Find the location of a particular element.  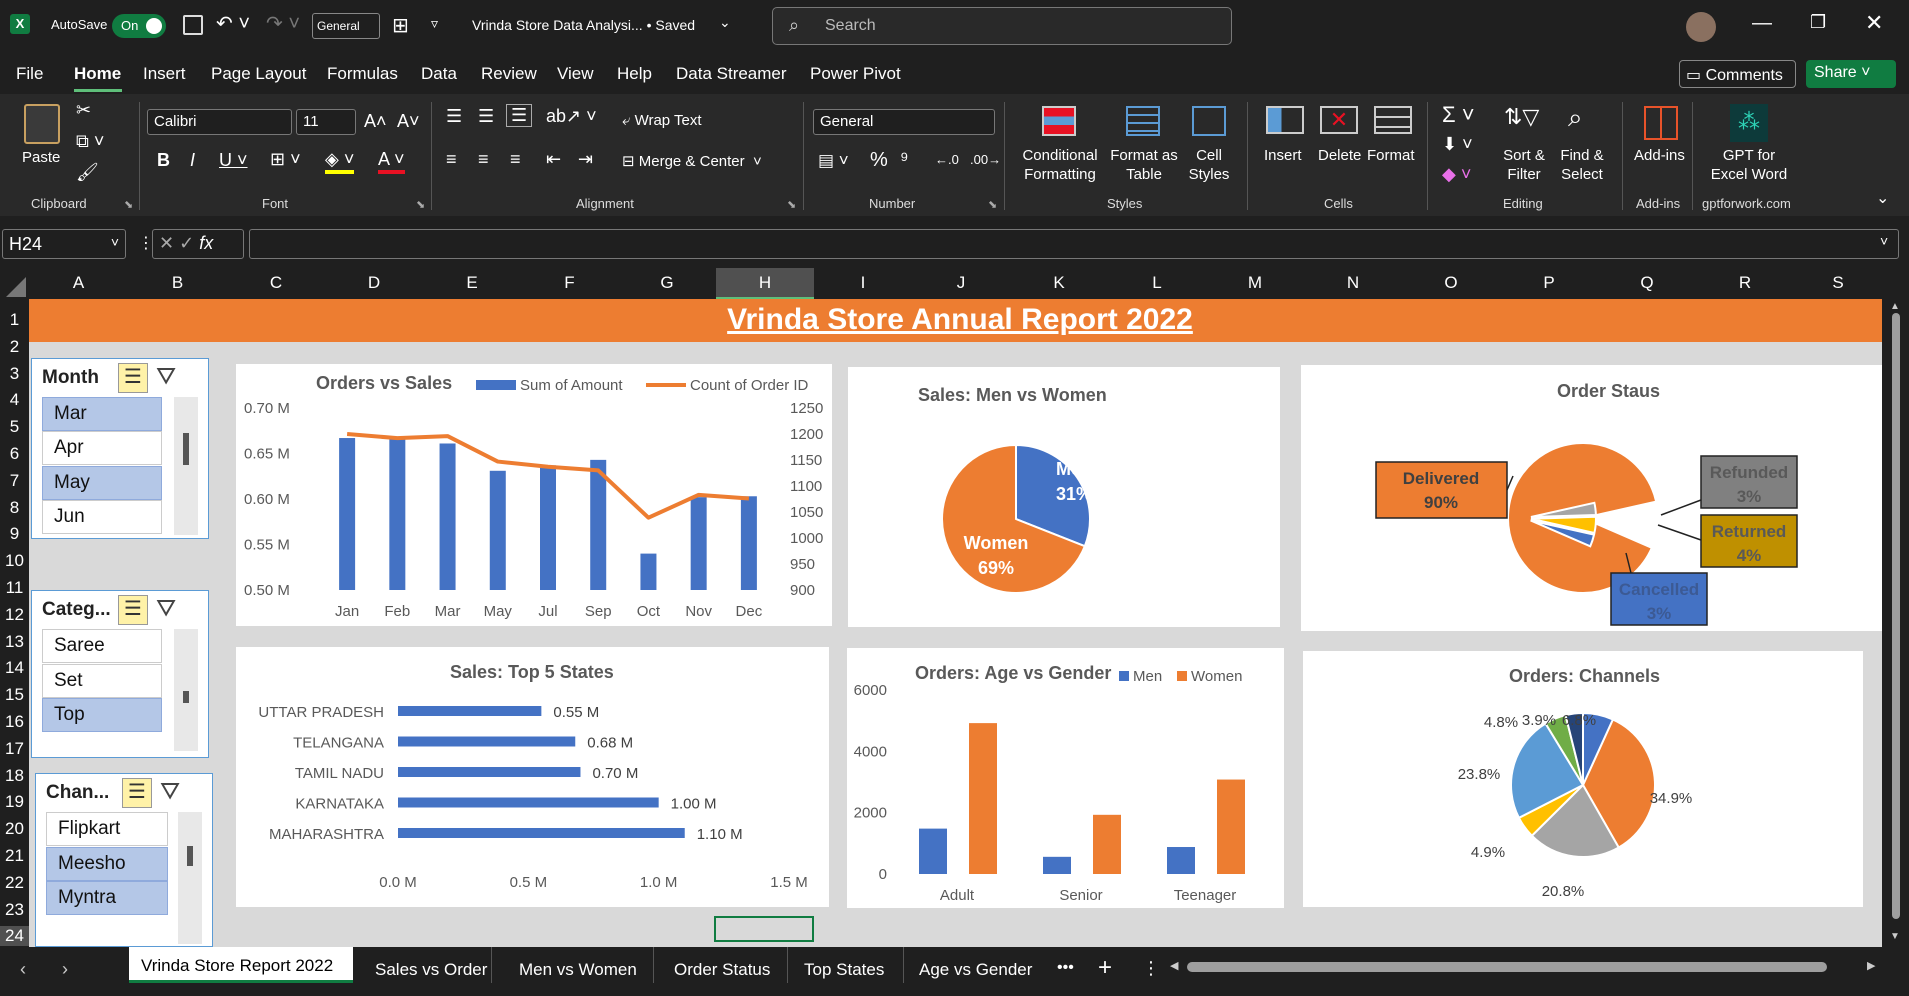

column-header-h: H is located at coordinates (765, 283).